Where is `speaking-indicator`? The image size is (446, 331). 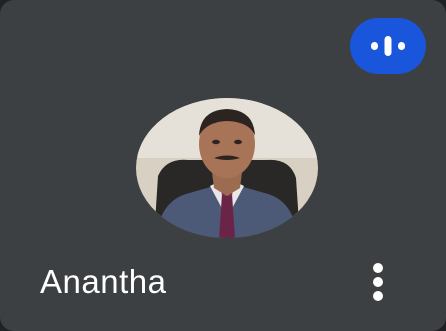
speaking-indicator is located at coordinates (388, 46).